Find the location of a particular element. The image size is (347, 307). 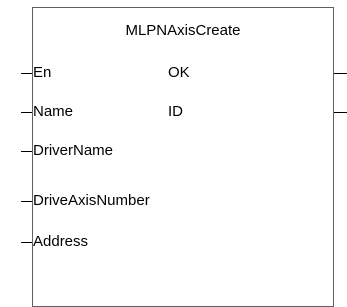

input-pin-driveaxisnumber: DriveAxisNumber is located at coordinates (91, 200).